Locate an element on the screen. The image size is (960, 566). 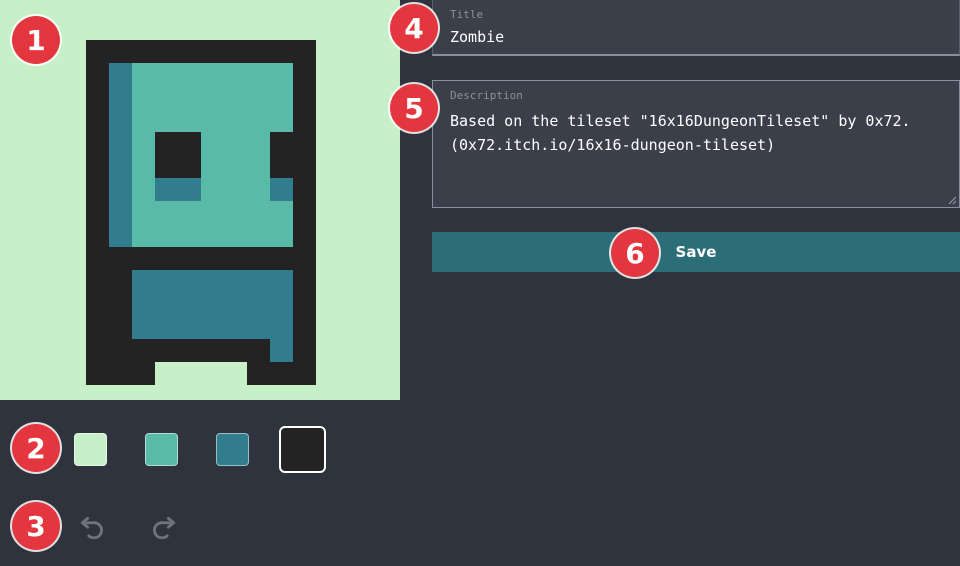
undo-button is located at coordinates (92, 526).